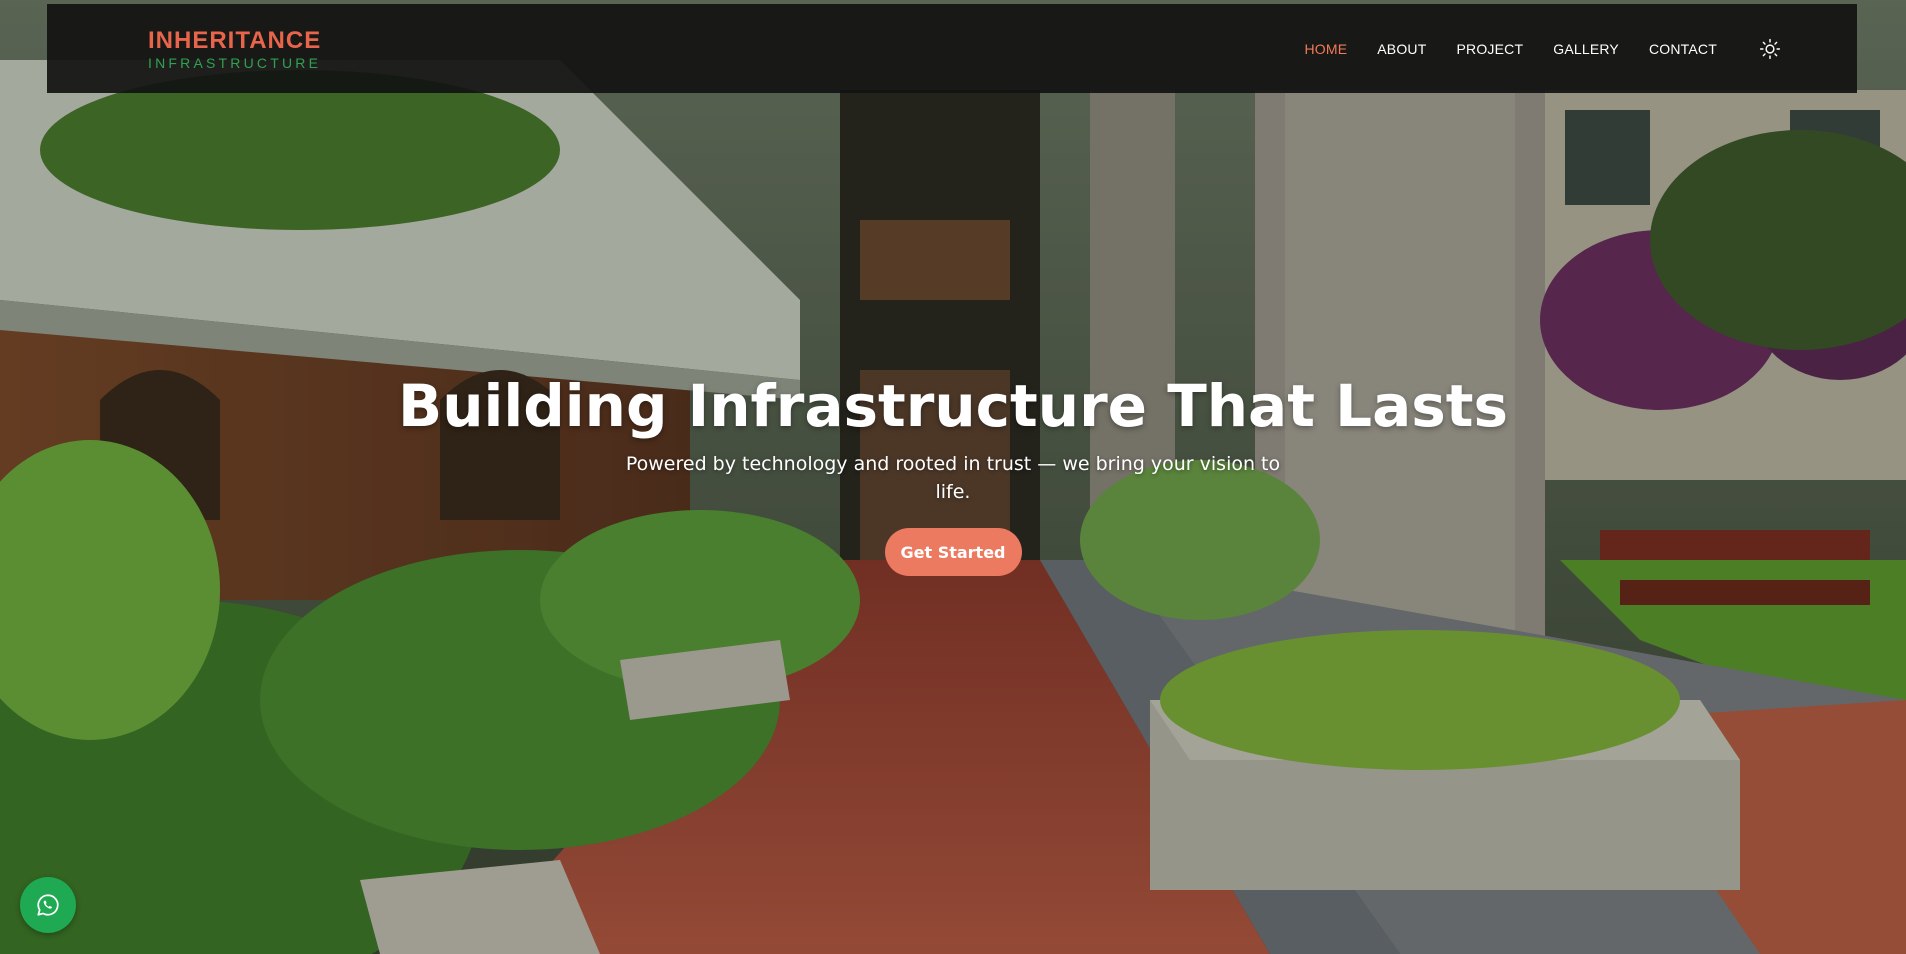 This screenshot has width=1906, height=954. I want to click on whatsapp-button, so click(48, 905).